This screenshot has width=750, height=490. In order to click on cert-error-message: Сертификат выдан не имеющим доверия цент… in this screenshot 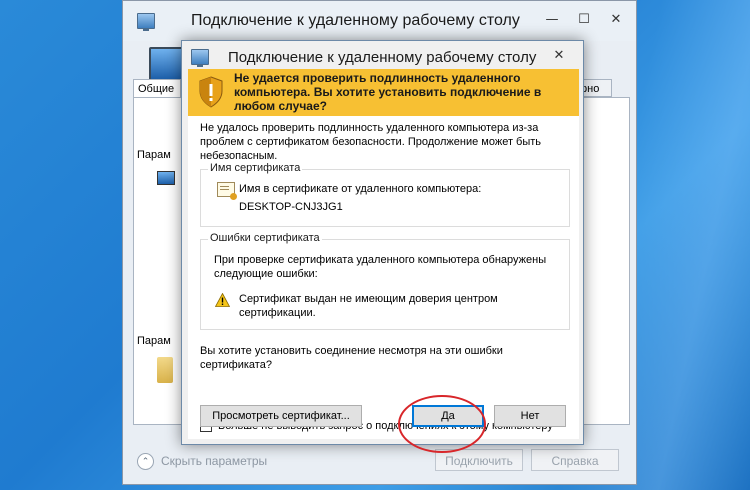, I will do `click(368, 306)`.